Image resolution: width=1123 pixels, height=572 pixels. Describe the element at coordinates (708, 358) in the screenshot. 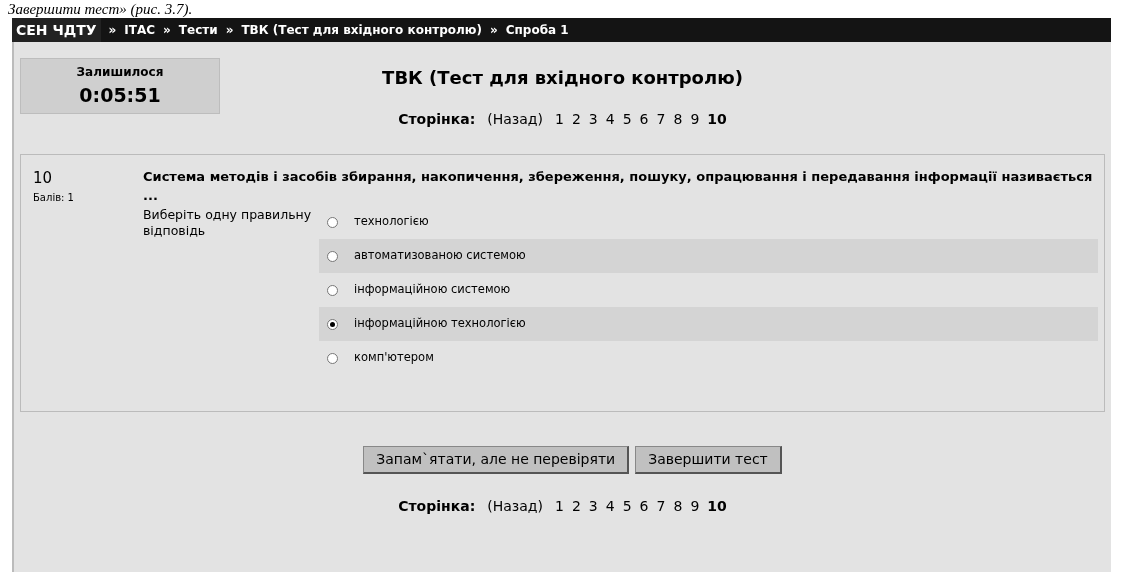

I see `answer-option: комп'ютером` at that location.